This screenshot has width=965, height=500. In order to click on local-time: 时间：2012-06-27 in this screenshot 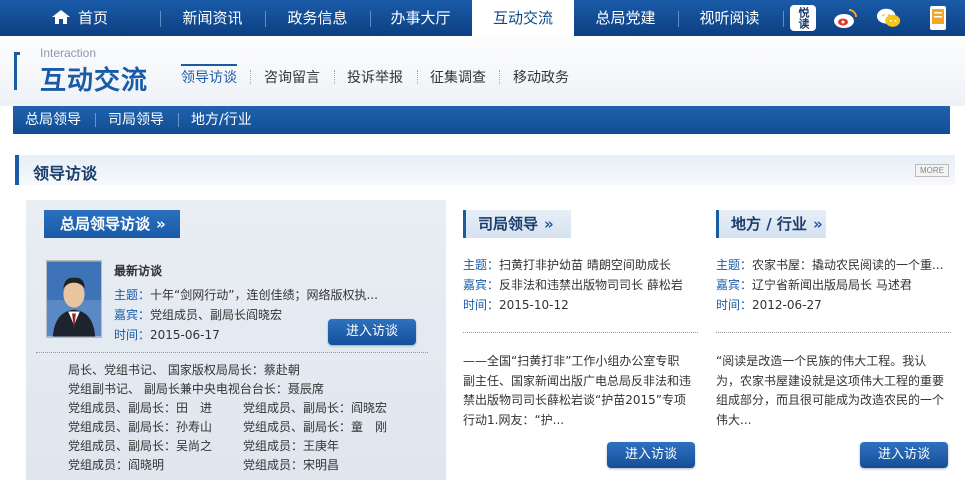, I will do `click(769, 305)`.